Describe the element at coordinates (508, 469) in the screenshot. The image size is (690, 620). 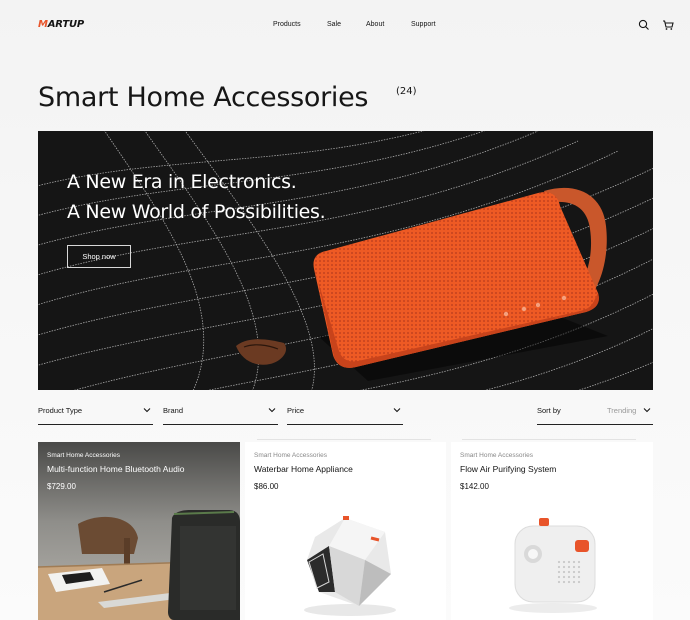
I see `product-name: Flow Air Purifying System` at that location.